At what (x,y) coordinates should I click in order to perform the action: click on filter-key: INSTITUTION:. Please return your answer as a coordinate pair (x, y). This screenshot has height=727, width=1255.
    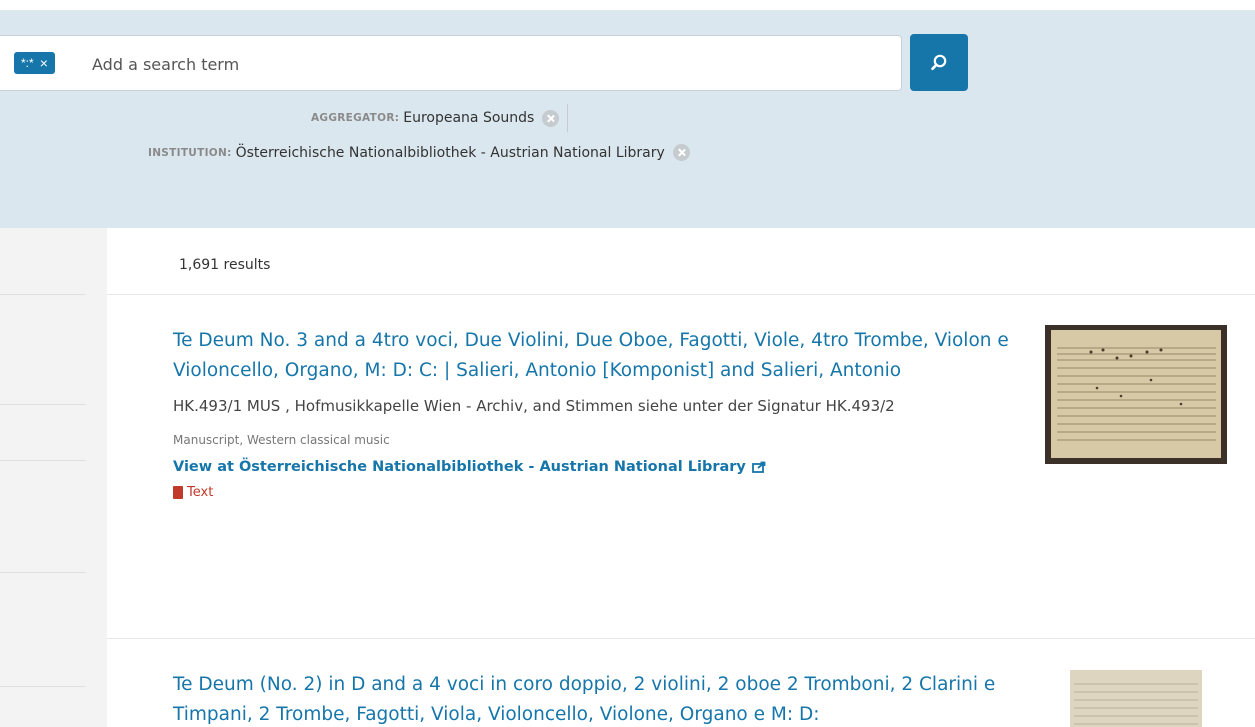
    Looking at the image, I should click on (190, 152).